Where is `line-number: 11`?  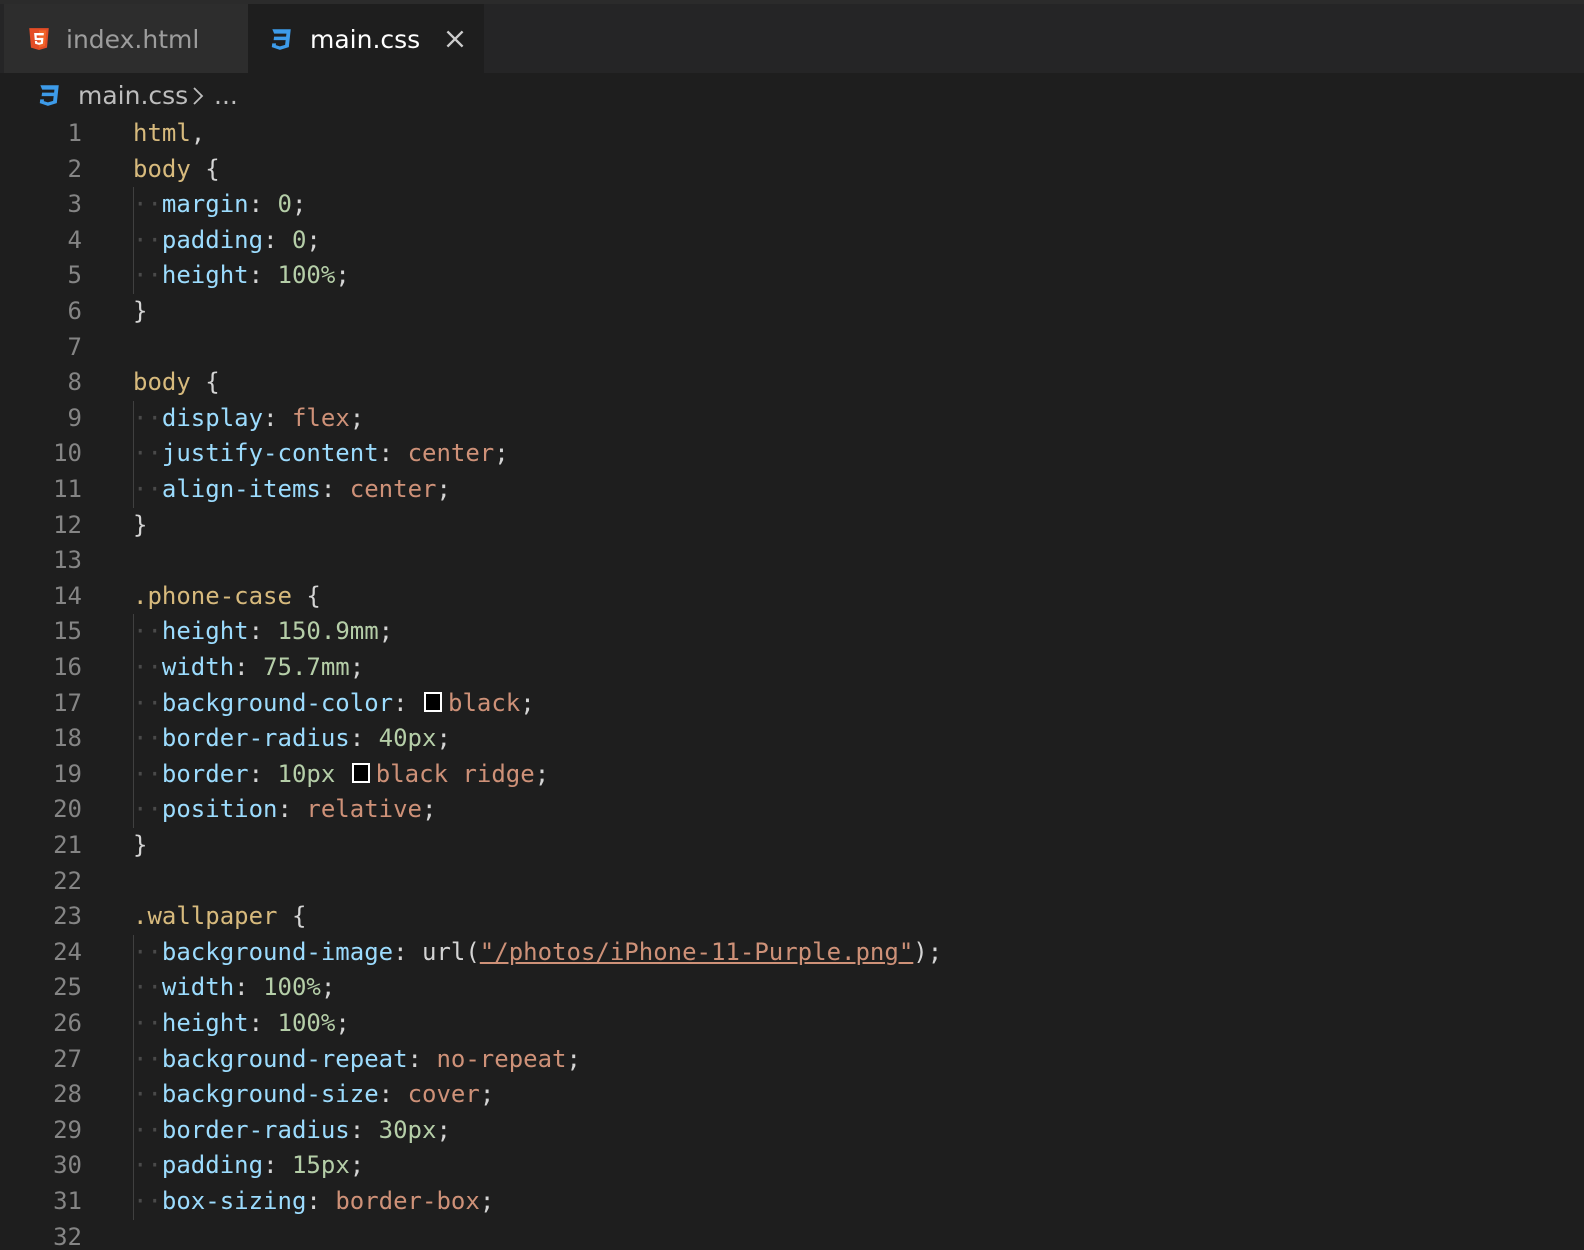 line-number: 11 is located at coordinates (67, 489).